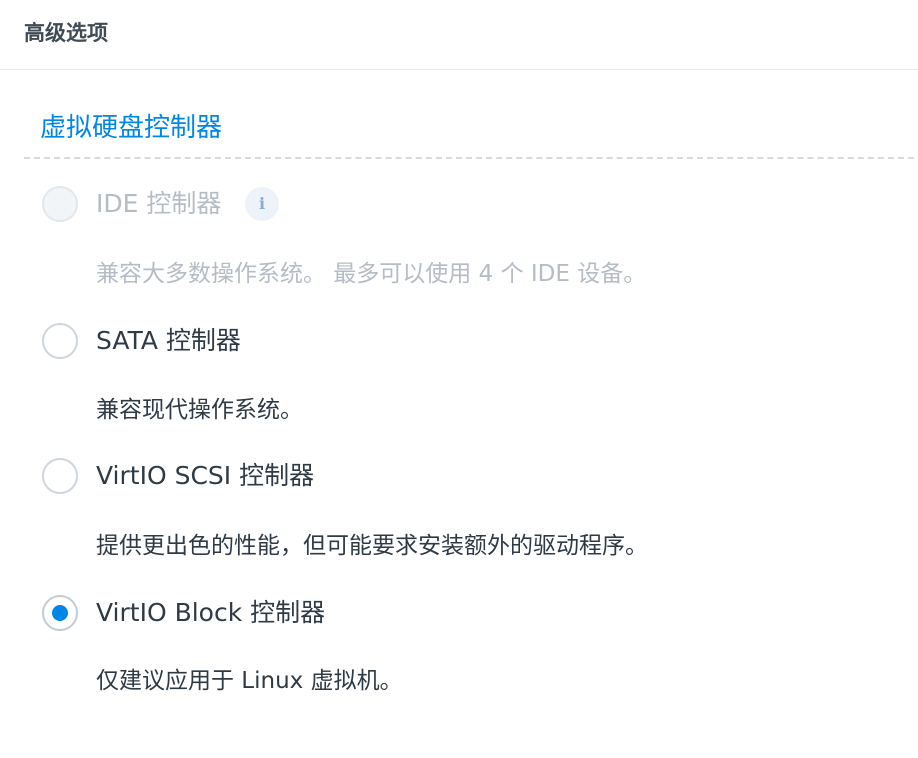 This screenshot has height=758, width=918. Describe the element at coordinates (60, 204) in the screenshot. I see `radio-ide-controller` at that location.